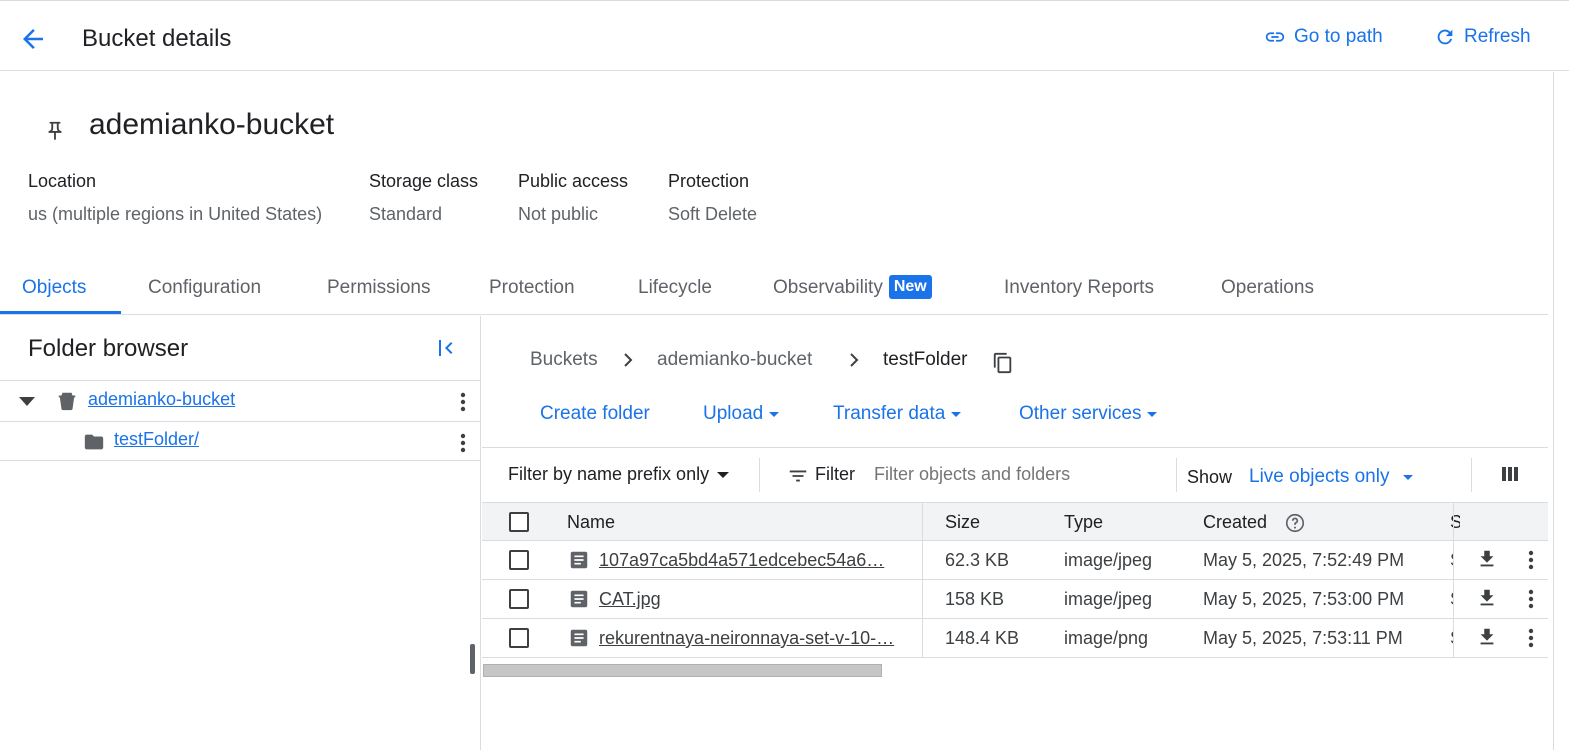 The width and height of the screenshot is (1569, 750). What do you see at coordinates (1003, 363) in the screenshot?
I see `copy-icon` at bounding box center [1003, 363].